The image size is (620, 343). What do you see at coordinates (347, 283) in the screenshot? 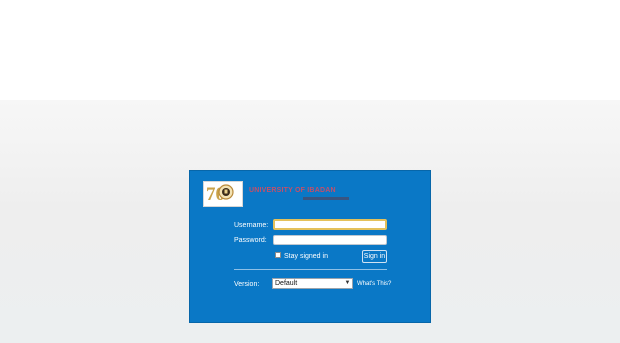
I see `chevron-down-icon: ▼` at bounding box center [347, 283].